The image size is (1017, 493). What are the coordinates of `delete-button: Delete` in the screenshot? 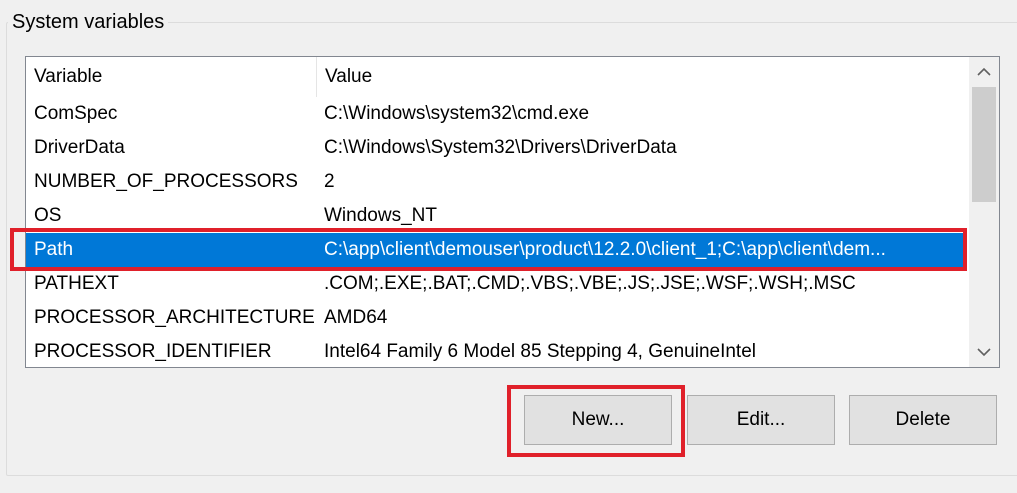 It's located at (923, 420).